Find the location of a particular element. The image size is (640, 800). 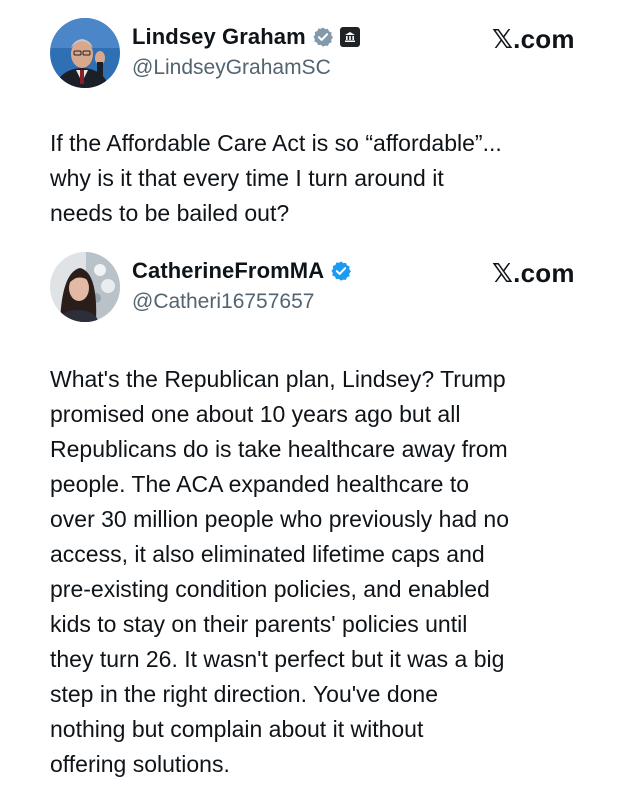

author-handle: @LindseyGrahamSC is located at coordinates (231, 68).